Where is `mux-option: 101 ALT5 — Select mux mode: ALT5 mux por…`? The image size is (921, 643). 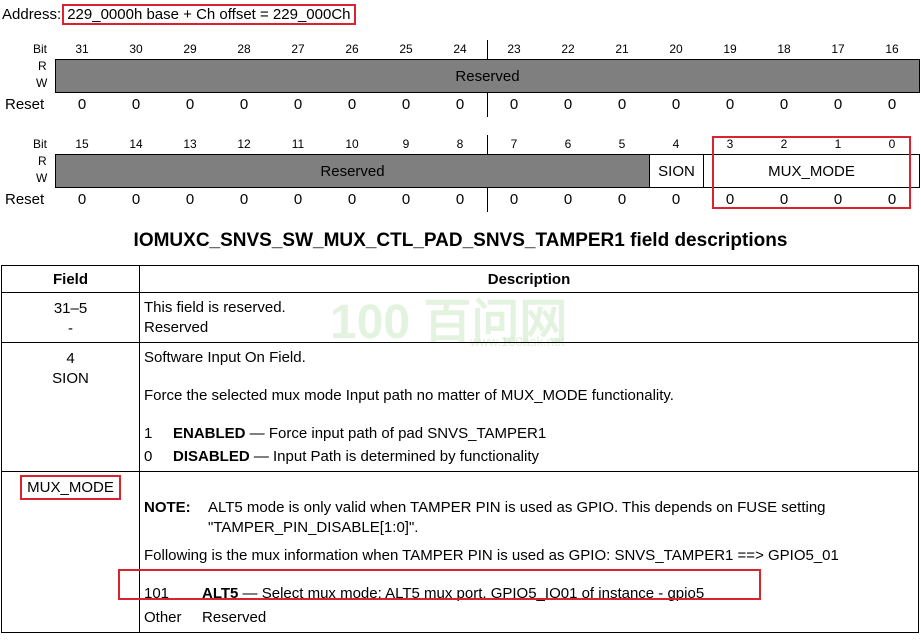
mux-option: 101 ALT5 — Select mux mode: ALT5 mux por… is located at coordinates (516, 586).